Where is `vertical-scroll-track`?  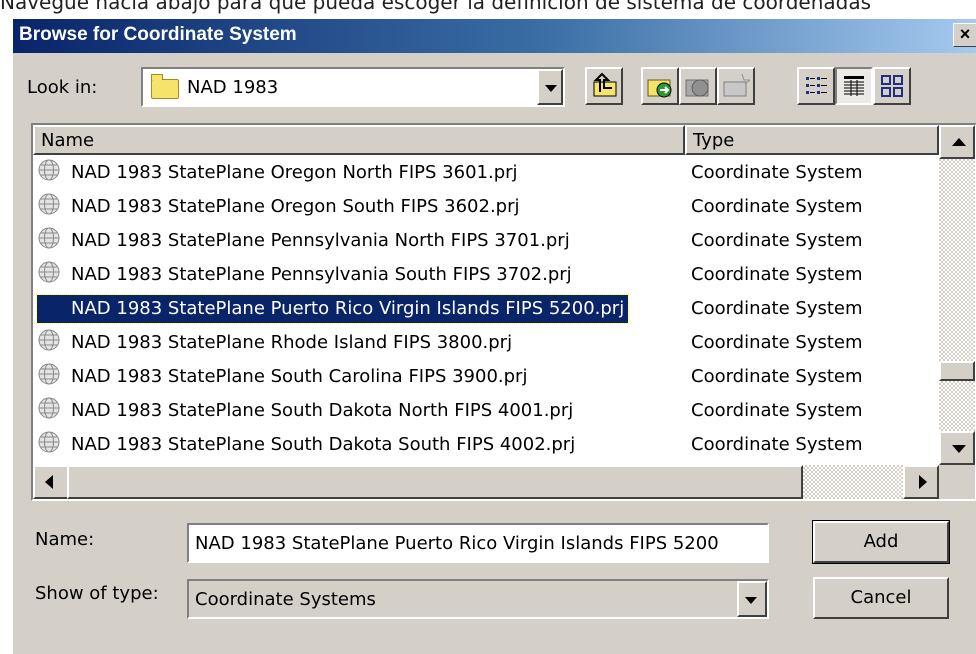
vertical-scroll-track is located at coordinates (957, 295).